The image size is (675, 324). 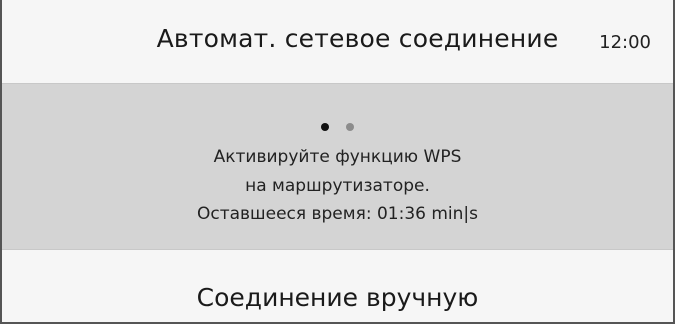 What do you see at coordinates (625, 42) in the screenshot?
I see `clock: 12:00` at bounding box center [625, 42].